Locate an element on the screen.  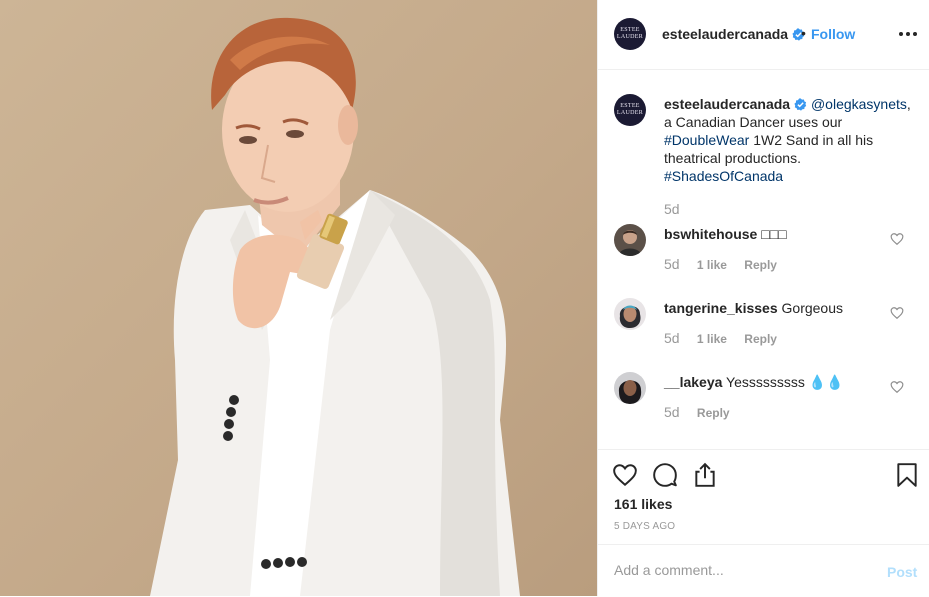
caption-avatar-text-line-1: ESTEE is located at coordinates (630, 106).